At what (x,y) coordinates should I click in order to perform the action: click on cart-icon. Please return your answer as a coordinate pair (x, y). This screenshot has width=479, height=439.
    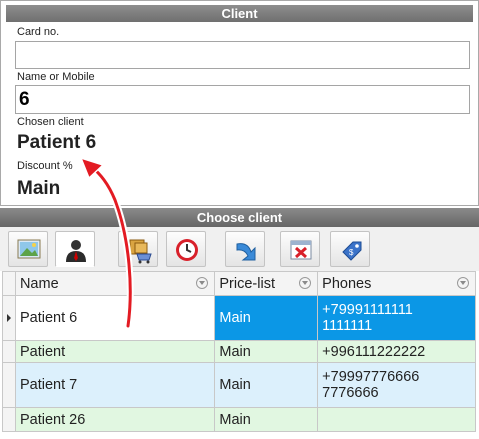
    Looking at the image, I should click on (140, 251).